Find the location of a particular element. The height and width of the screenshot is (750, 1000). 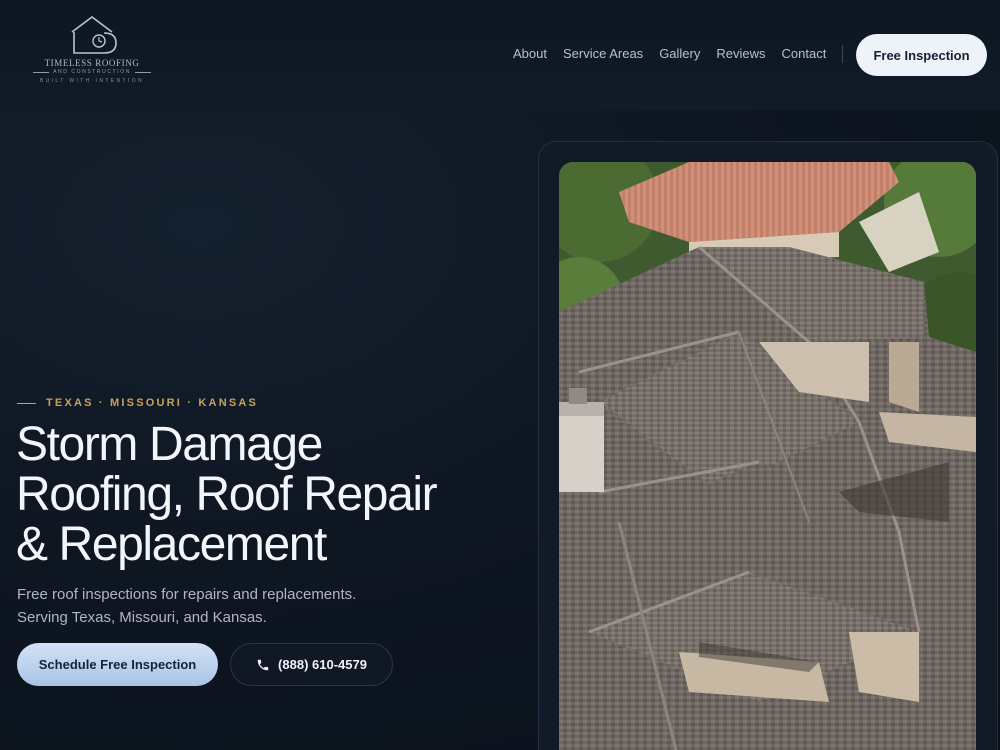

call-phone-button: (888) 610-4579 is located at coordinates (311, 664).